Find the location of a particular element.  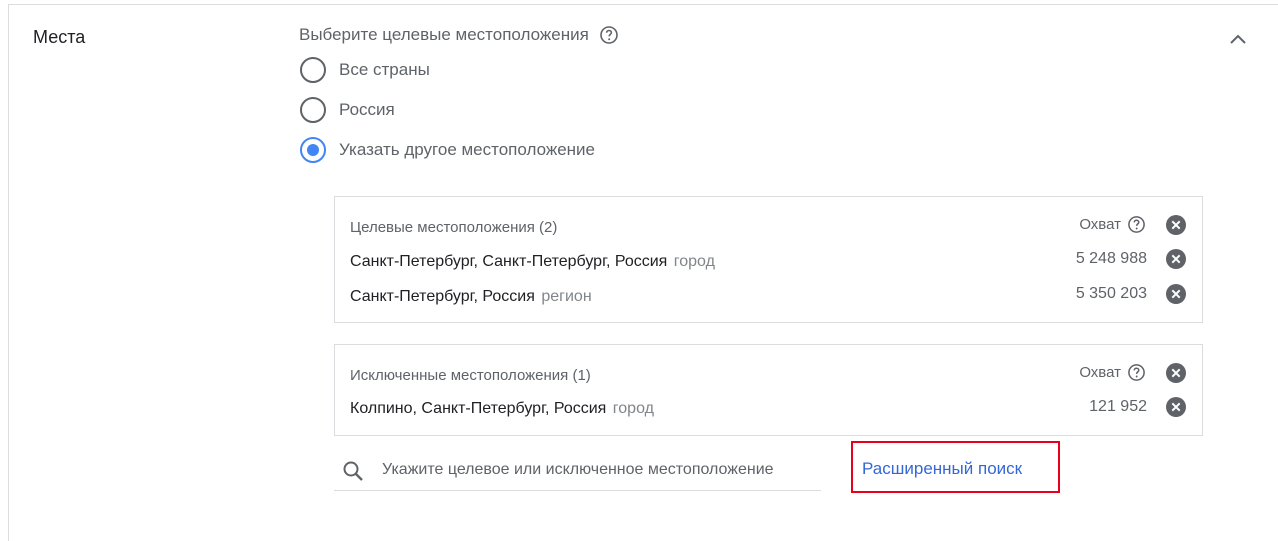

radio-russia: Россия is located at coordinates (347, 110).